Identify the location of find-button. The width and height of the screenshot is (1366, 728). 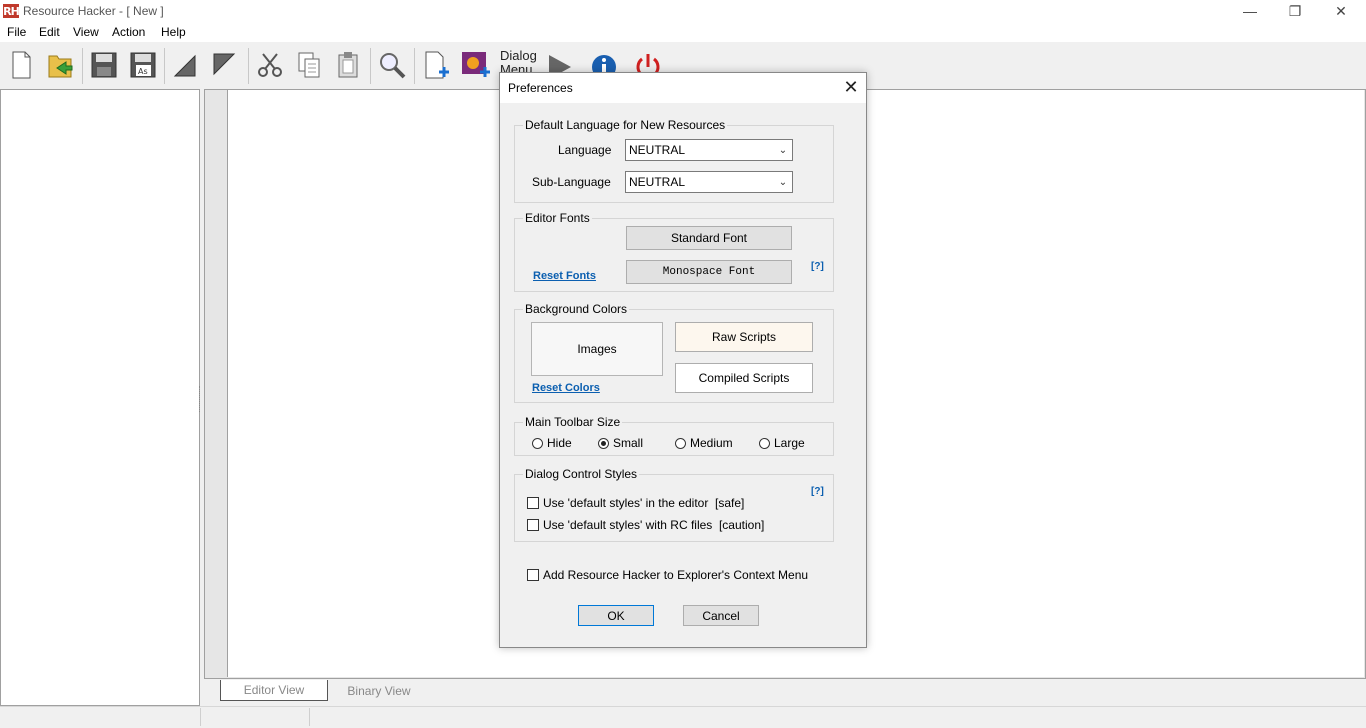
(392, 65).